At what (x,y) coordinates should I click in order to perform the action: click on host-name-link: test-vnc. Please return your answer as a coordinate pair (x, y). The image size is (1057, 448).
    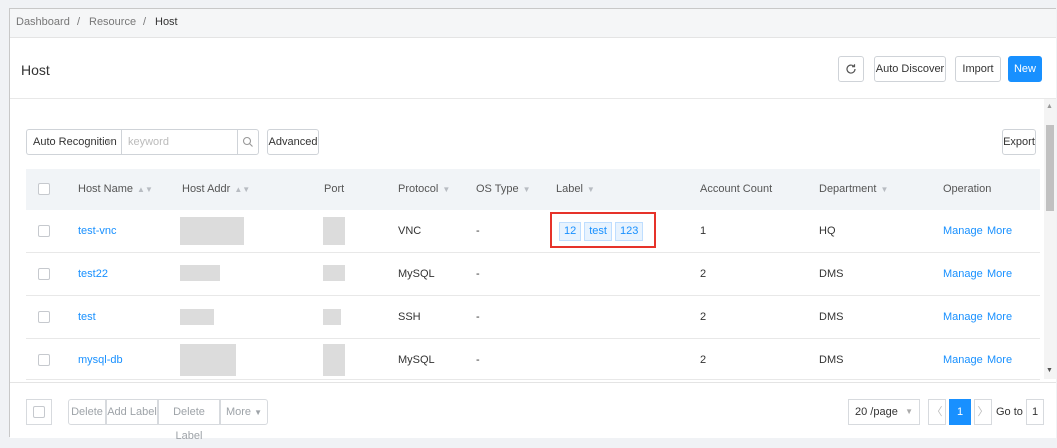
    Looking at the image, I should click on (97, 231).